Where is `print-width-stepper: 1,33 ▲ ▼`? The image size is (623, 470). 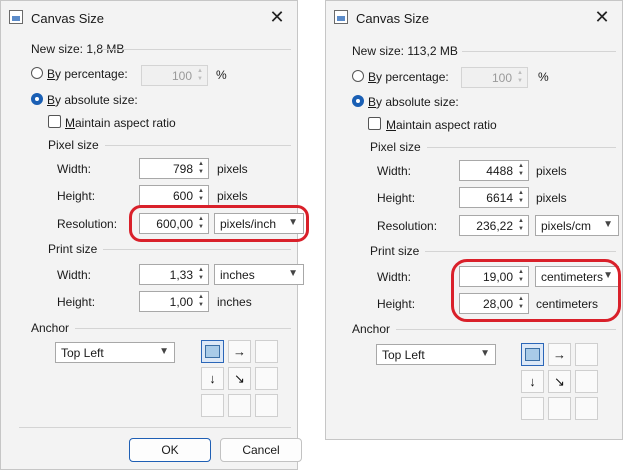 print-width-stepper: 1,33 ▲ ▼ is located at coordinates (174, 274).